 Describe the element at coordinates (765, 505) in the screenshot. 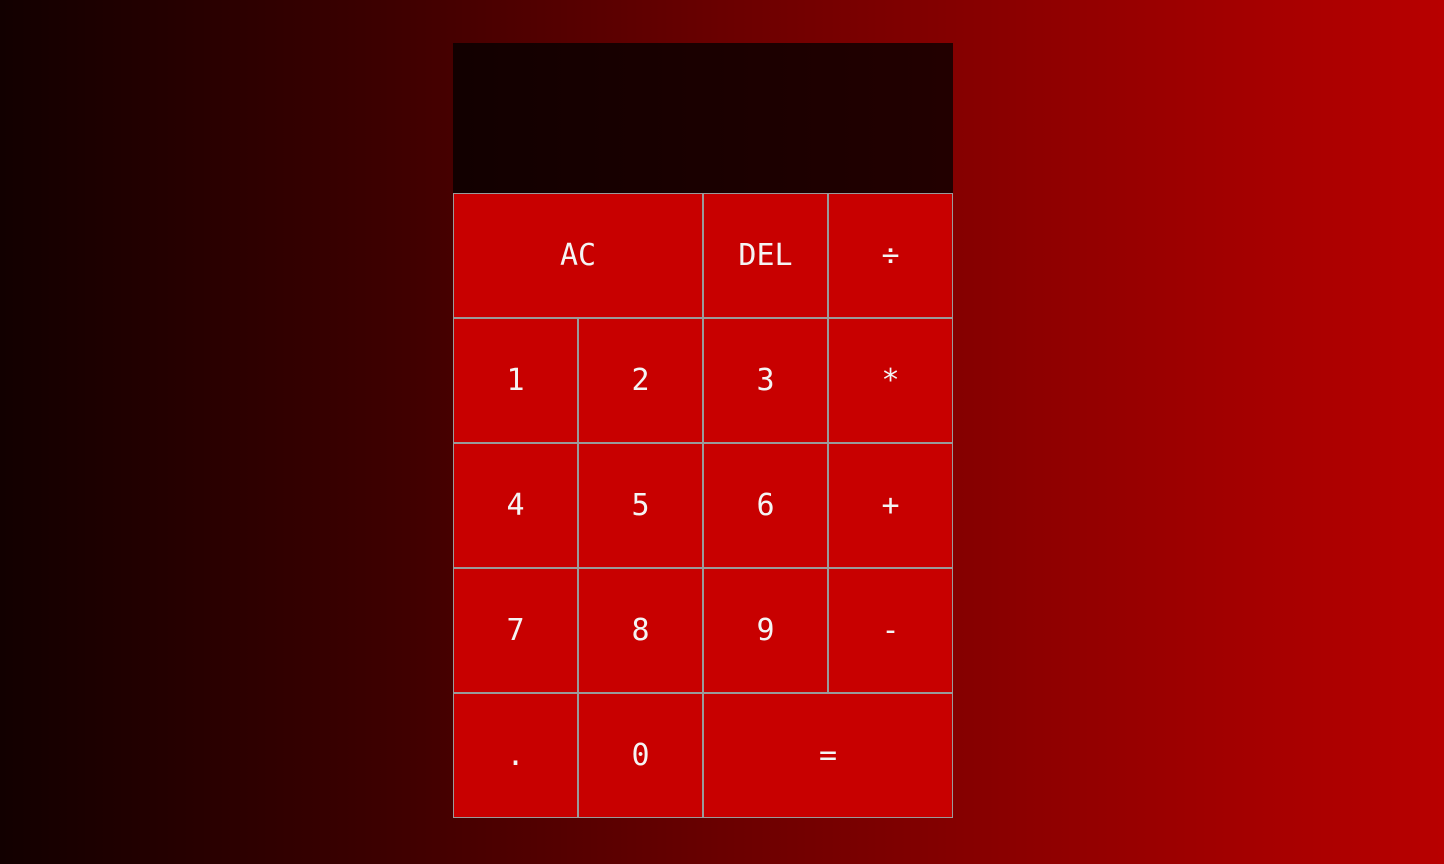

I see `digit-6-button: 6` at that location.